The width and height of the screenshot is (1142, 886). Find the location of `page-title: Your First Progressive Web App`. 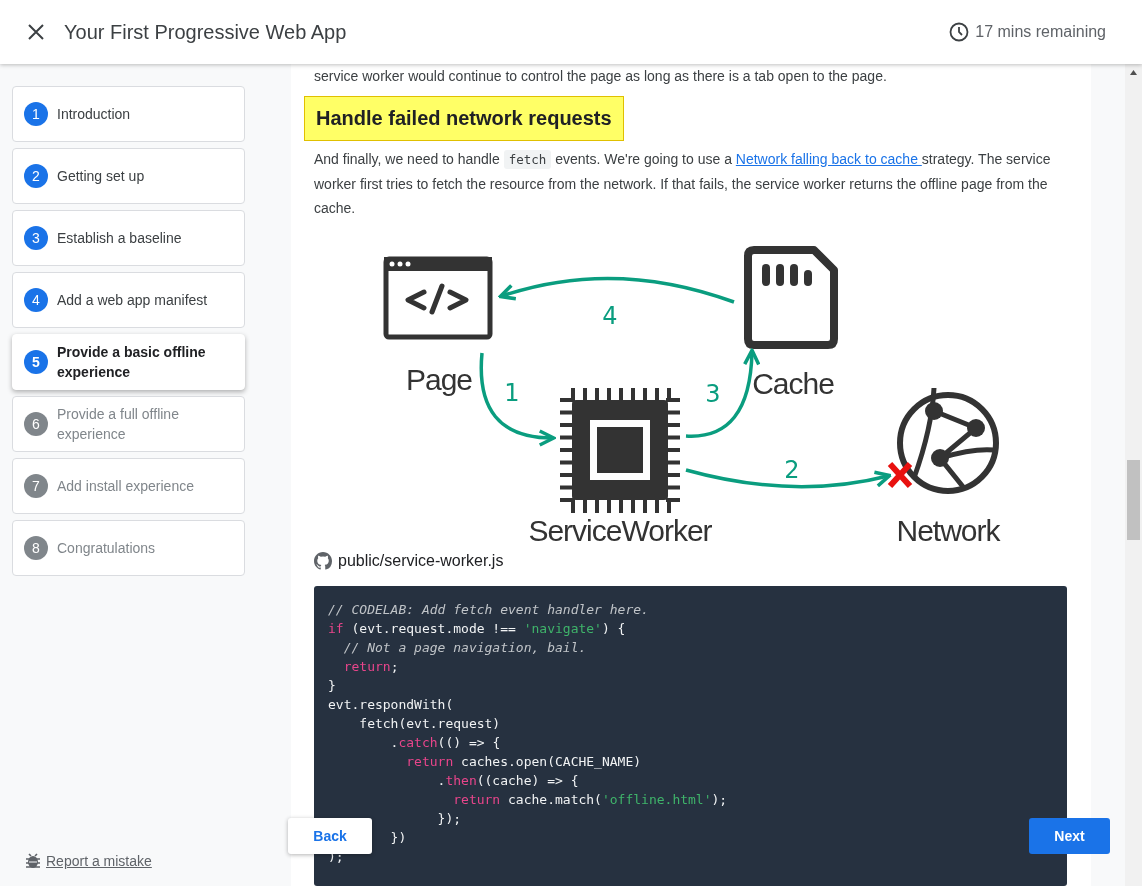

page-title: Your First Progressive Web App is located at coordinates (206, 32).